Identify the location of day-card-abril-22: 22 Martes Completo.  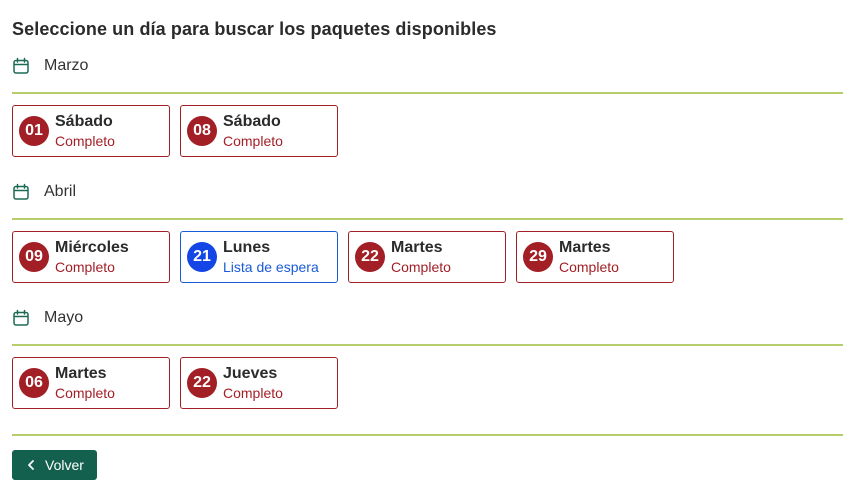
(427, 257).